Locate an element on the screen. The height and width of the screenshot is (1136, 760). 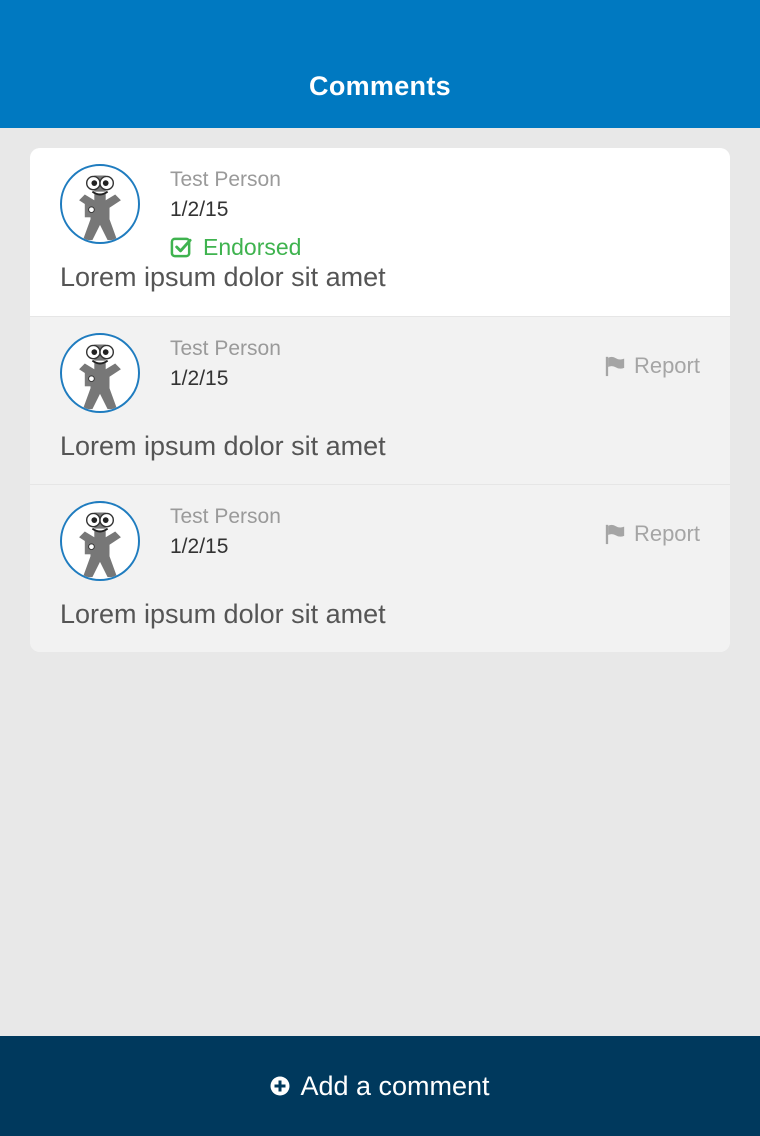
app-header: Comments is located at coordinates (380, 64).